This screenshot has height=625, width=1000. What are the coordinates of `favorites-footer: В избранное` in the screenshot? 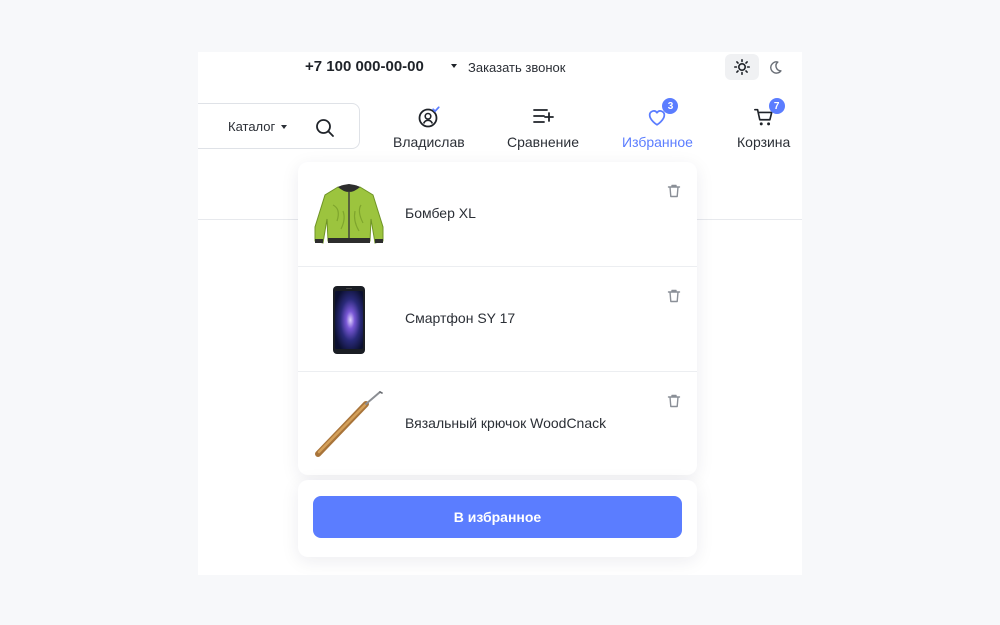 It's located at (497, 518).